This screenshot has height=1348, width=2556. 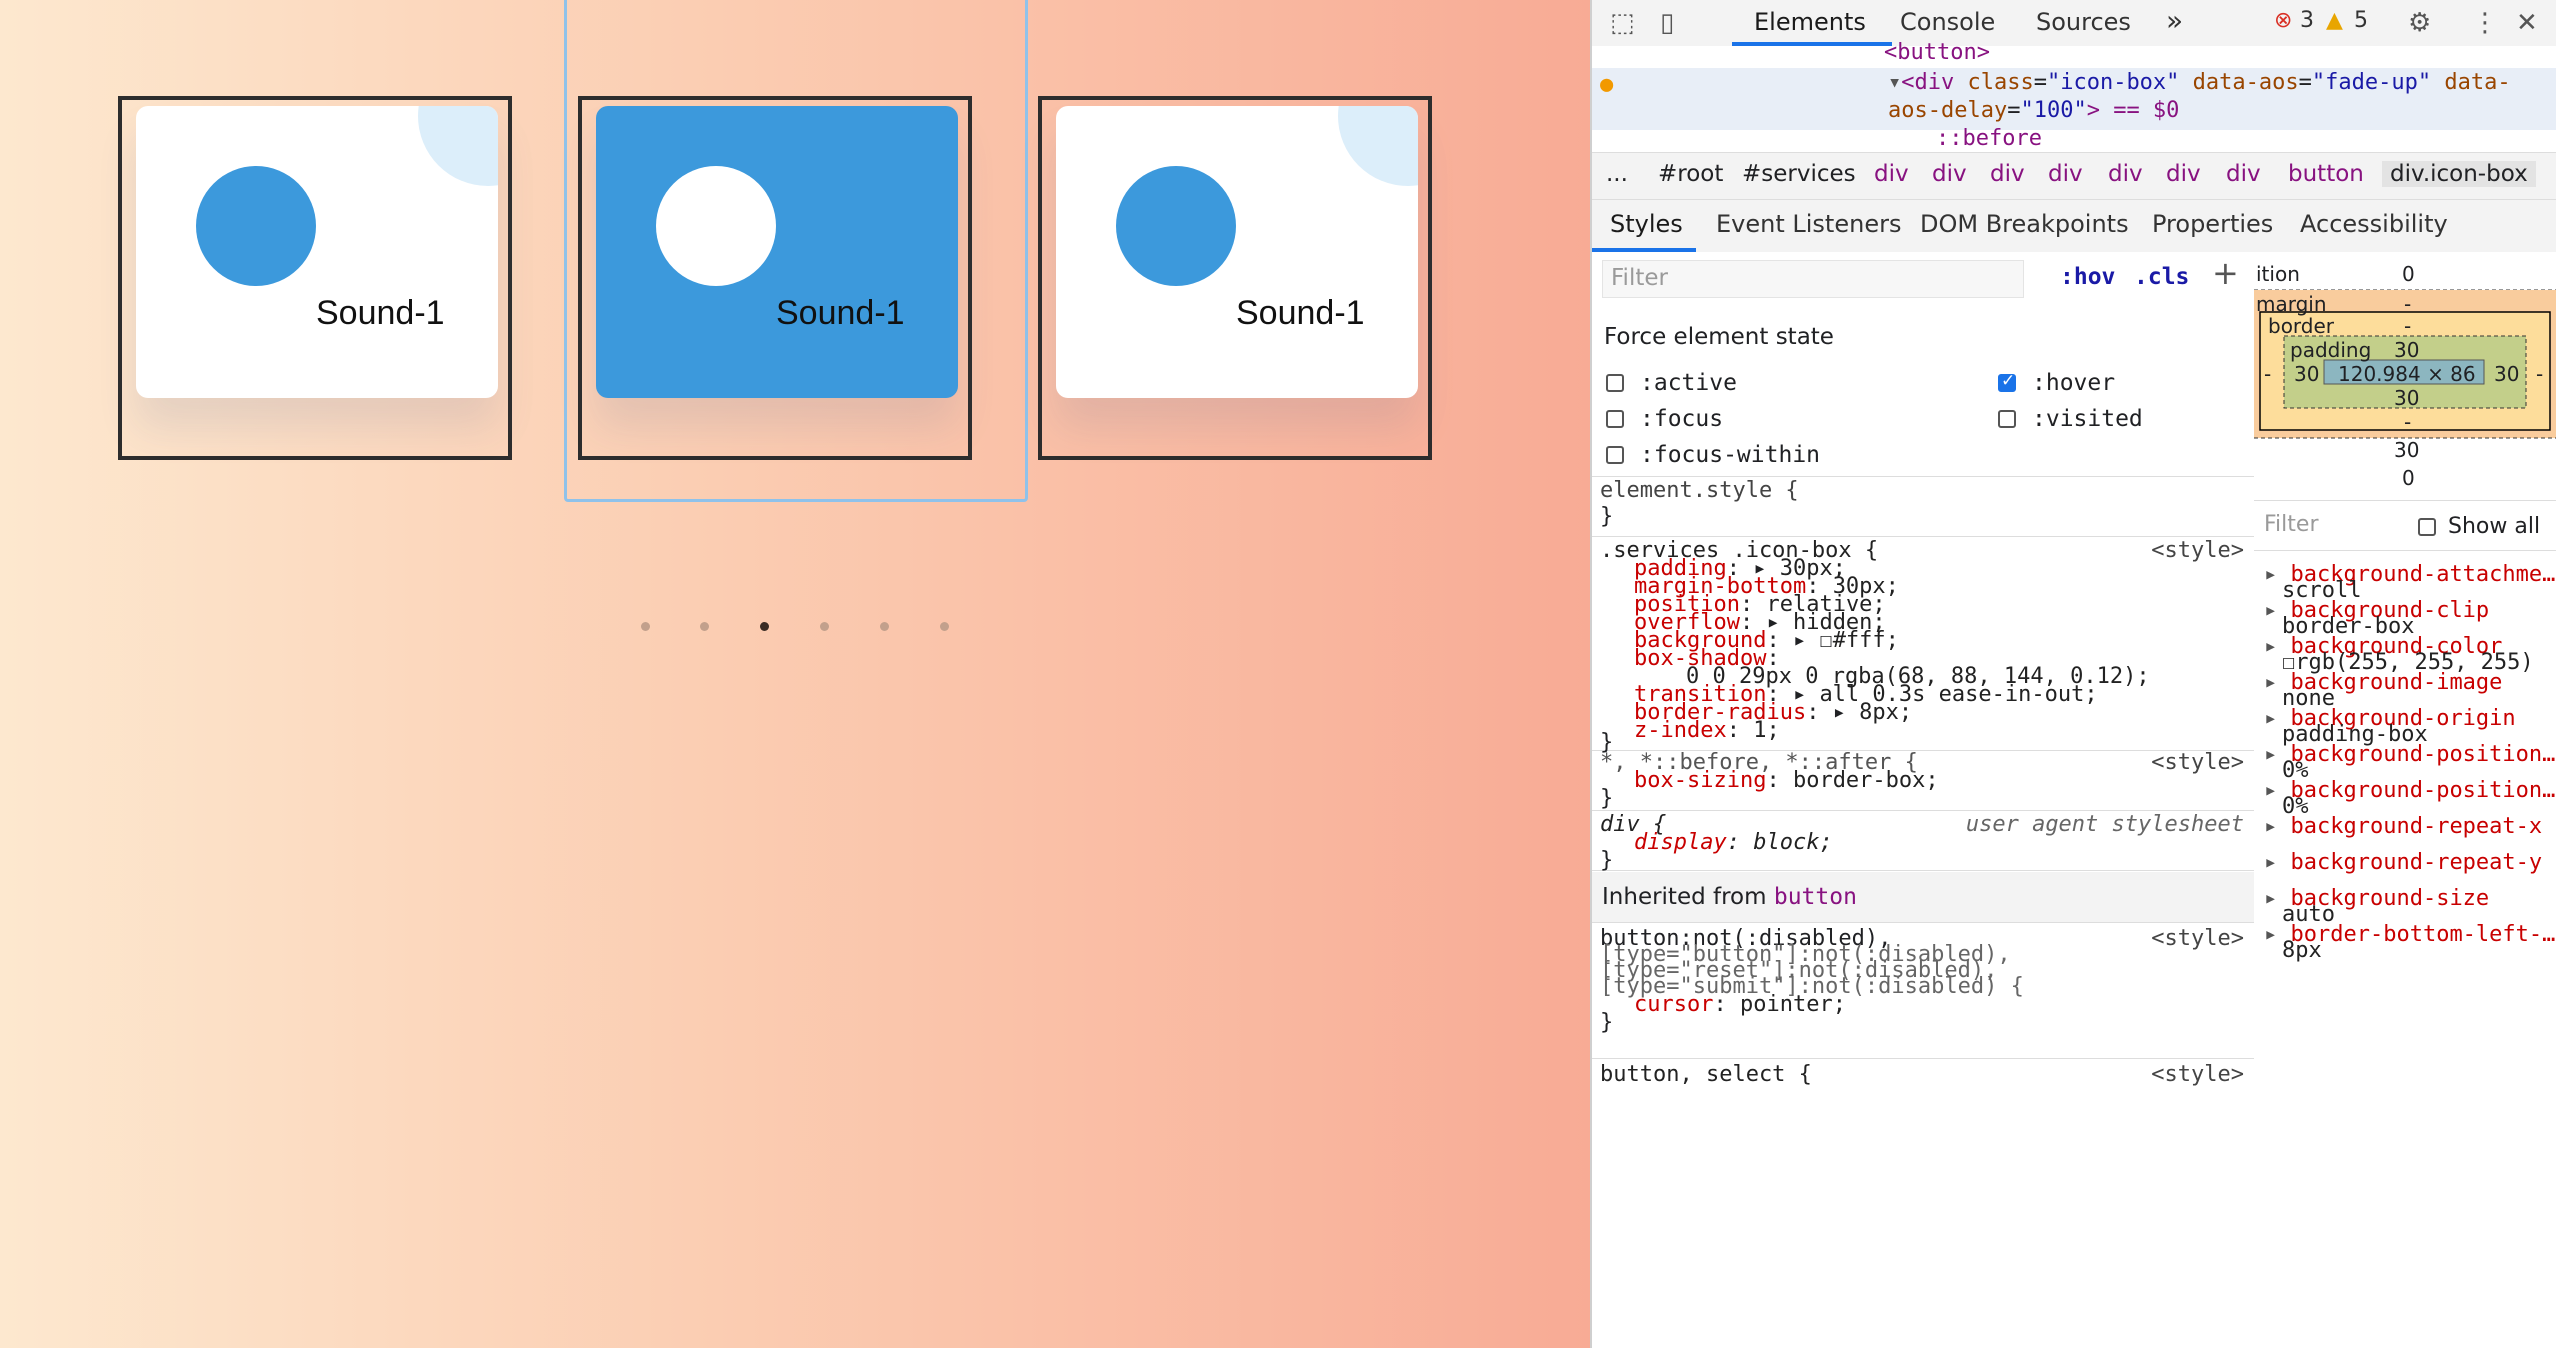 I want to click on state-active-checkbox, so click(x=1615, y=383).